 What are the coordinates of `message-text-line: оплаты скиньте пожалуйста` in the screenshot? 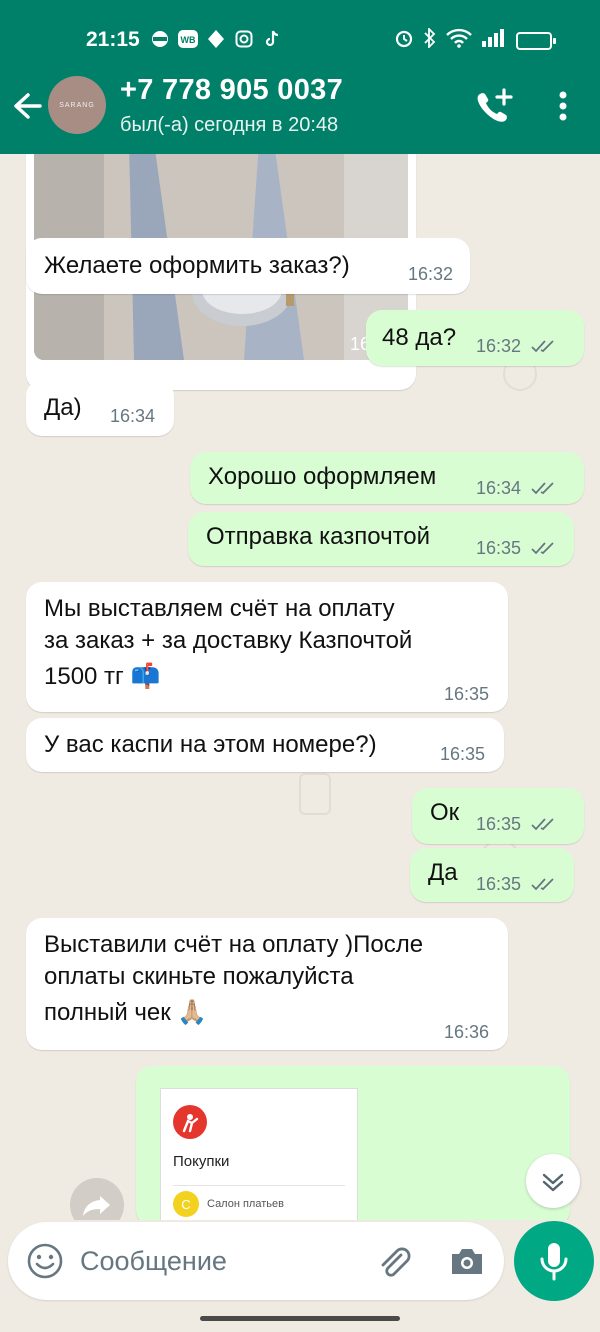 It's located at (199, 976).